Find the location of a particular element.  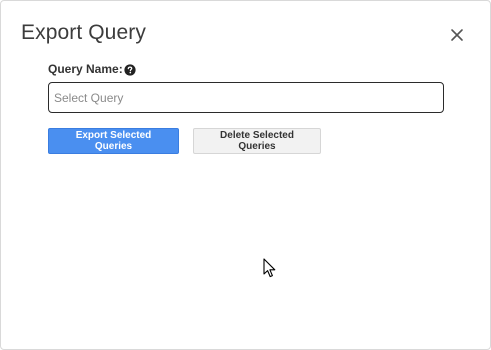

query-name-input is located at coordinates (246, 97).